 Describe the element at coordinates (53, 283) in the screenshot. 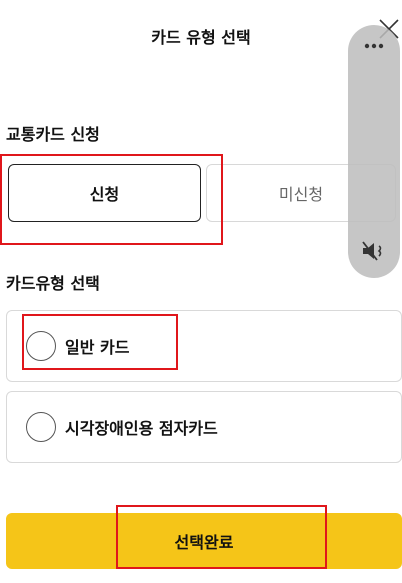

I see `card-type-section-label: 카드유형 선택` at that location.